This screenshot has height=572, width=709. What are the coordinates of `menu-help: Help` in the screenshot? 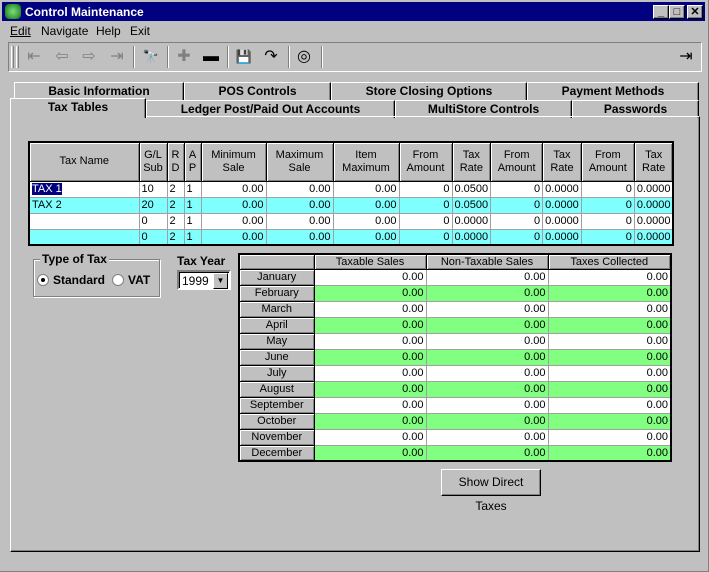 It's located at (108, 31).